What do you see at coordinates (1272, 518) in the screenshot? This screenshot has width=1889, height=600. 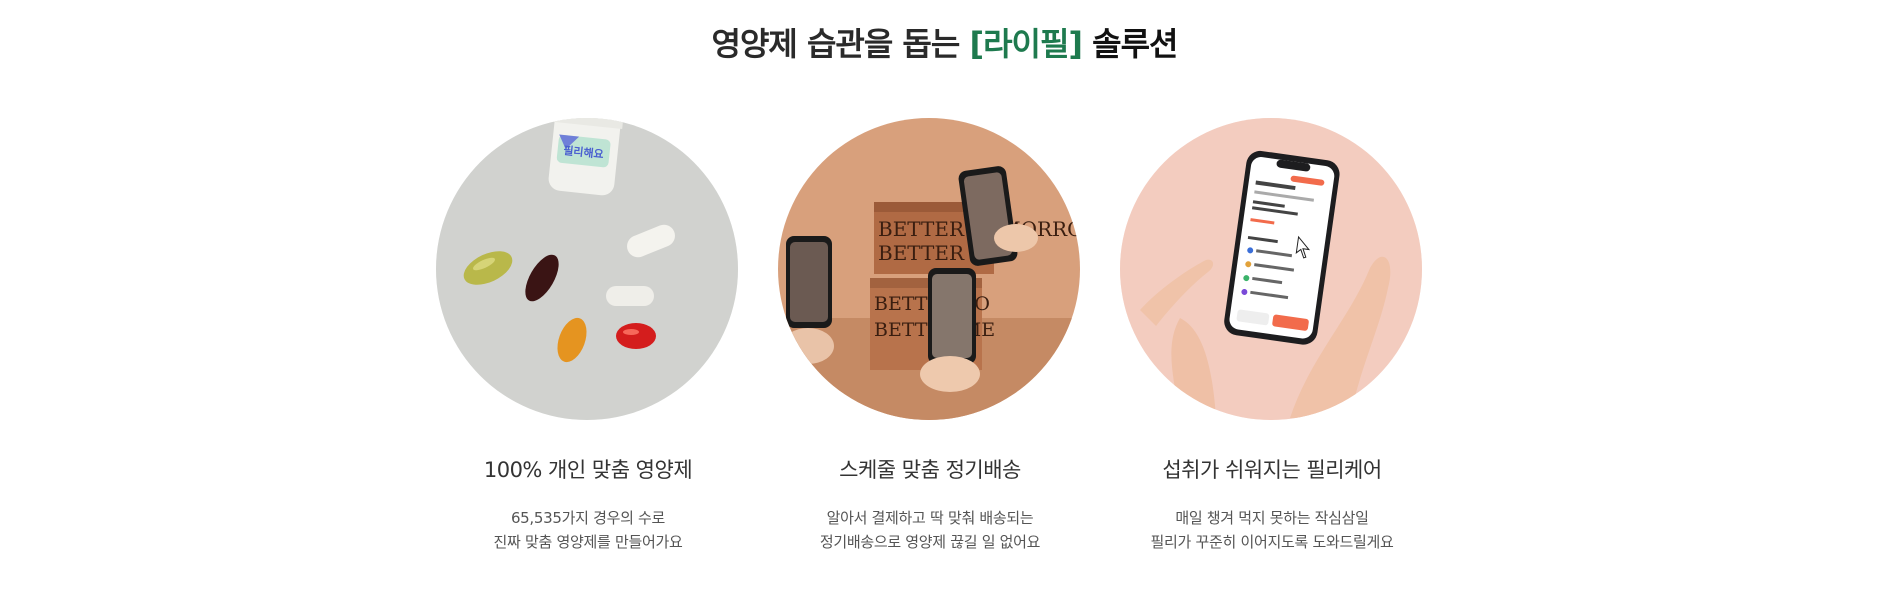 I see `feature-description-line: 매일 챙겨 먹지 못하는 작심삼일` at bounding box center [1272, 518].